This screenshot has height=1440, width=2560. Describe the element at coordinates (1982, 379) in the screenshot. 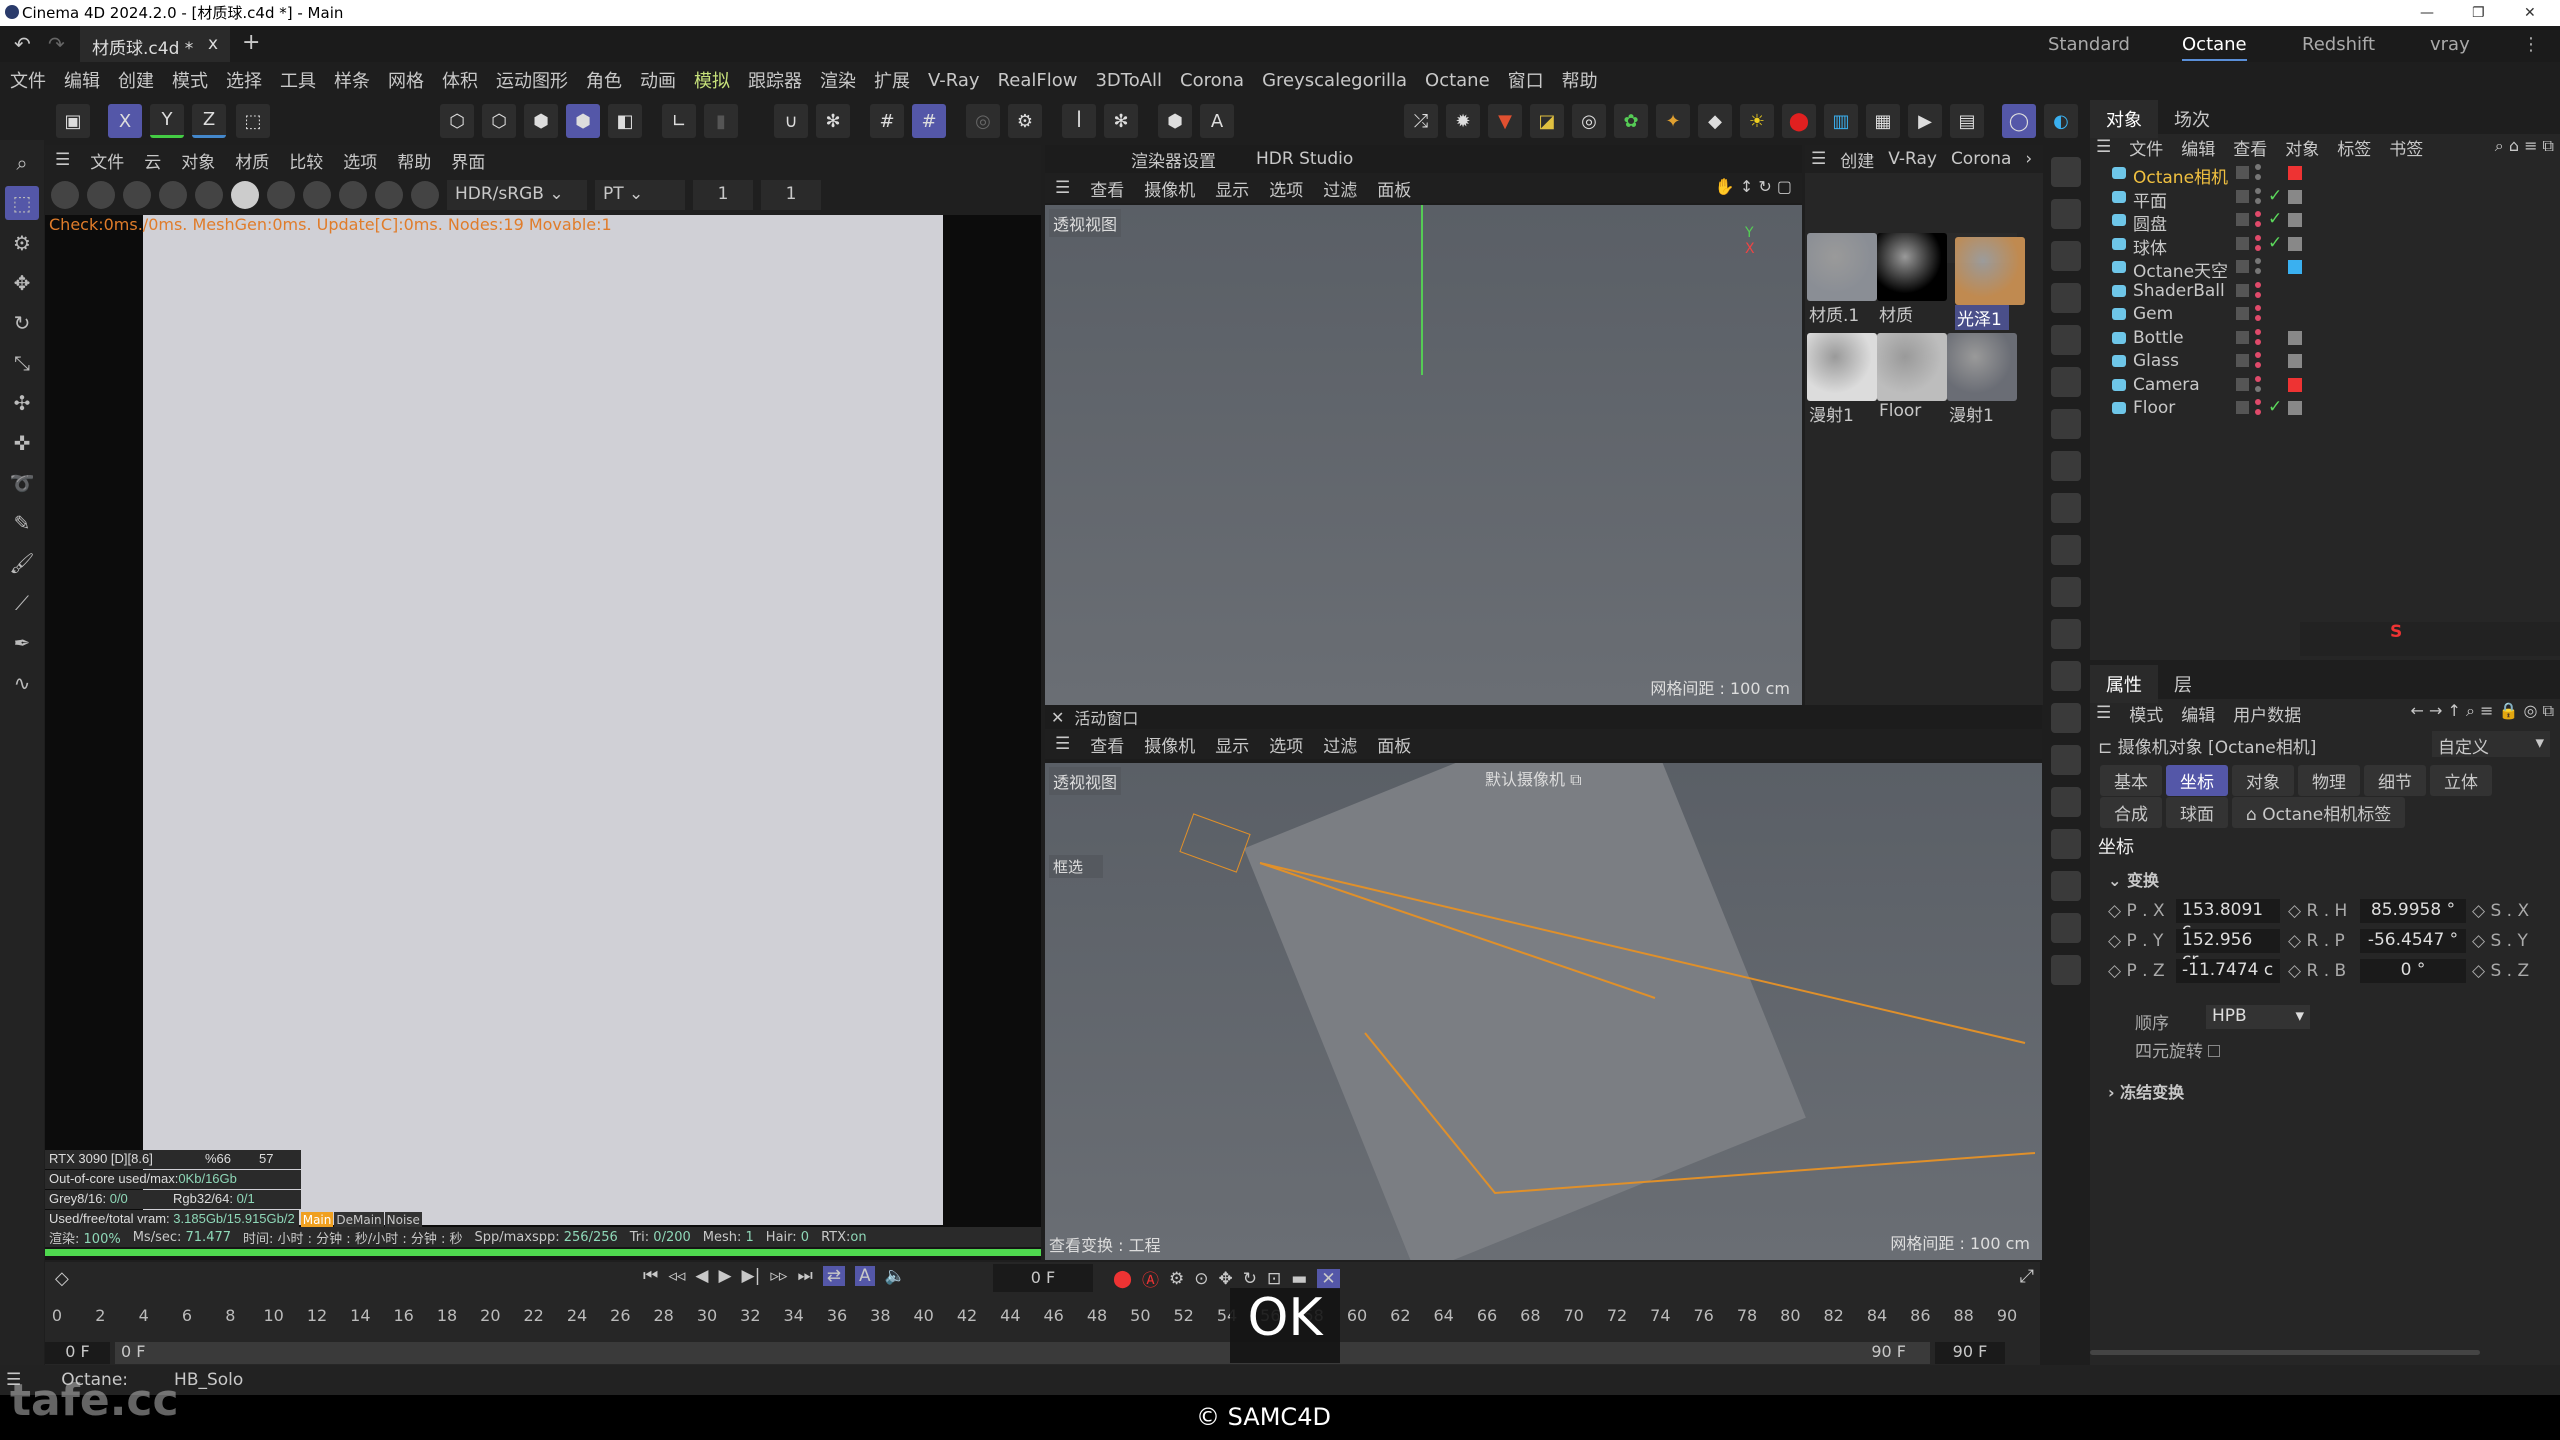

I see `material-swatch: 漫射1` at that location.